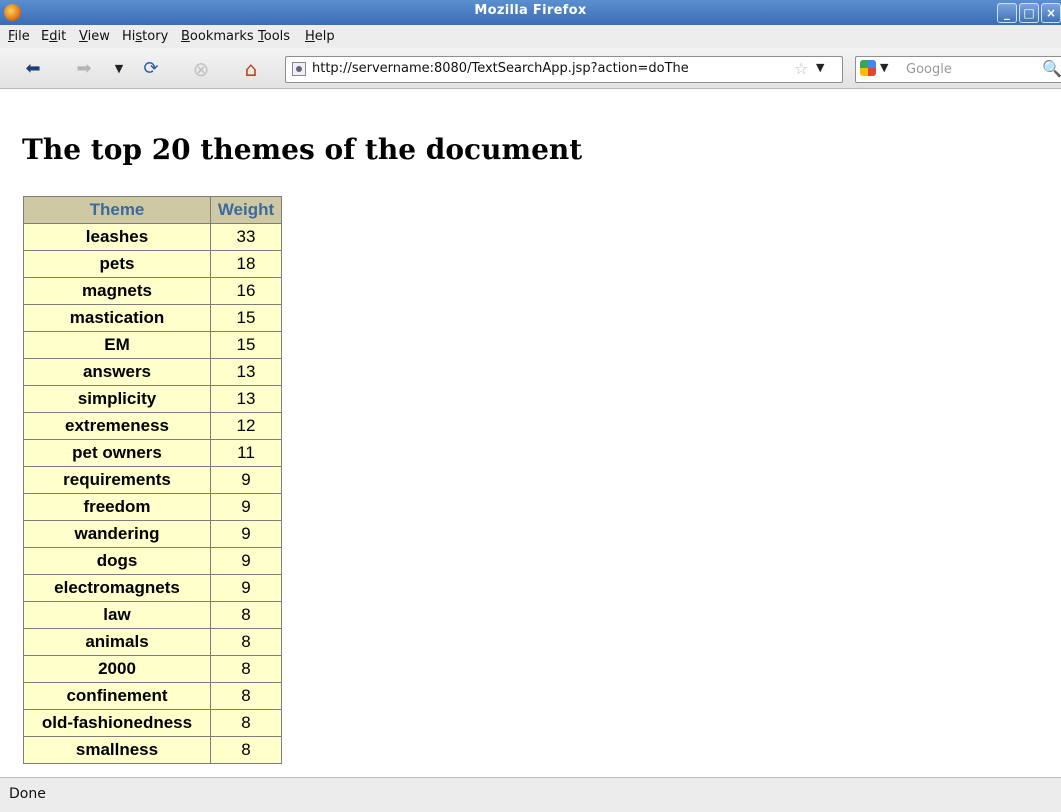  What do you see at coordinates (274, 36) in the screenshot?
I see `menu-tools: Tools` at bounding box center [274, 36].